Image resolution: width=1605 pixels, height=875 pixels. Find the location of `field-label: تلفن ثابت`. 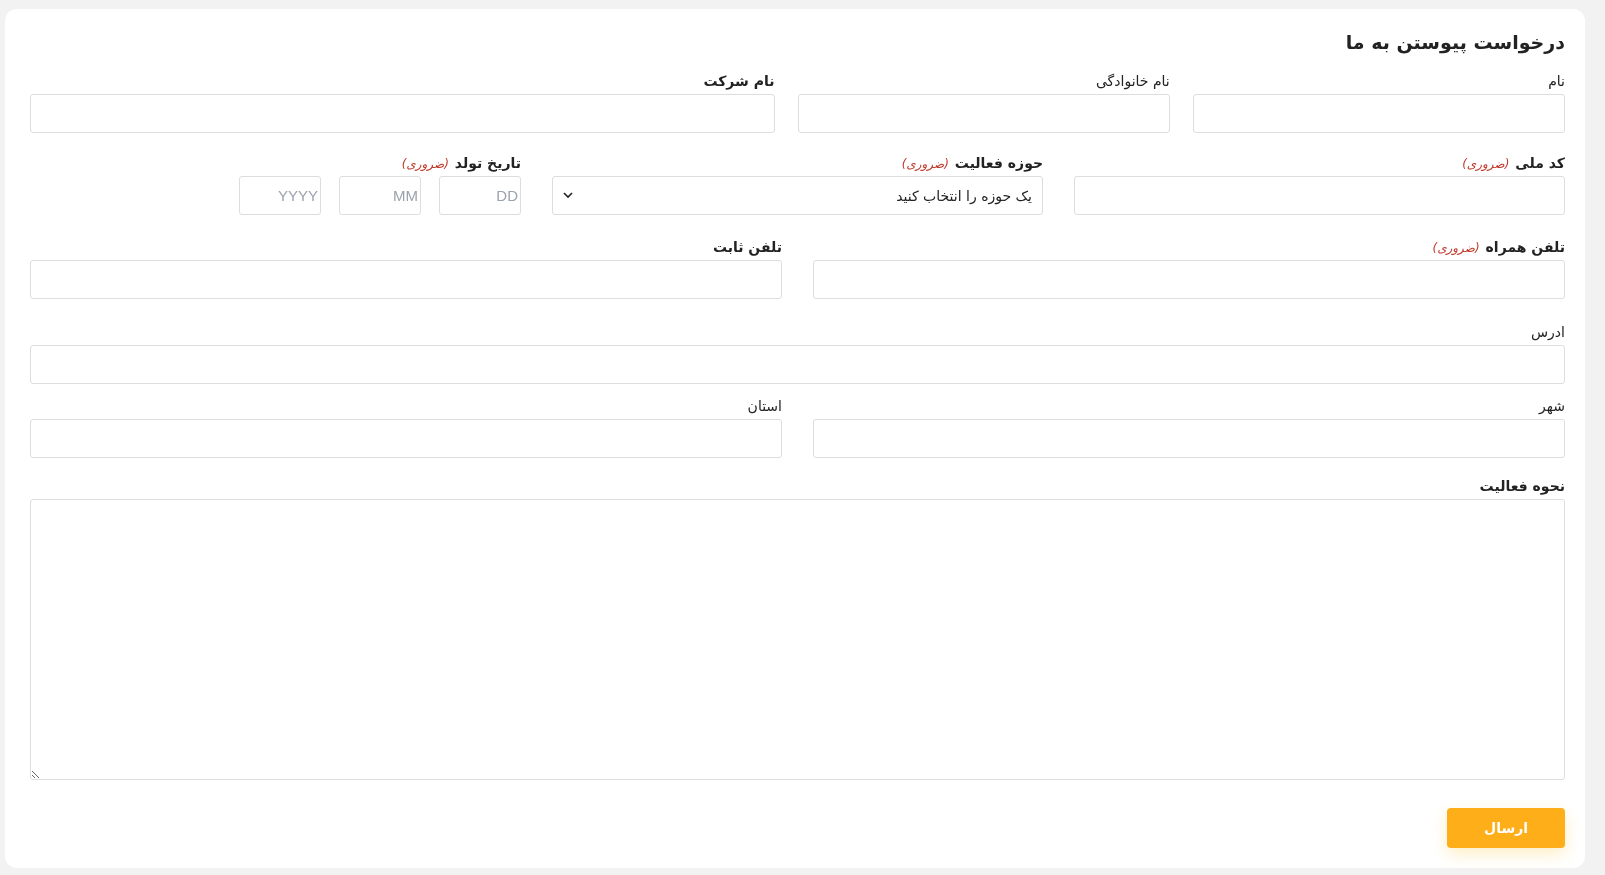

field-label: تلفن ثابت is located at coordinates (747, 247).